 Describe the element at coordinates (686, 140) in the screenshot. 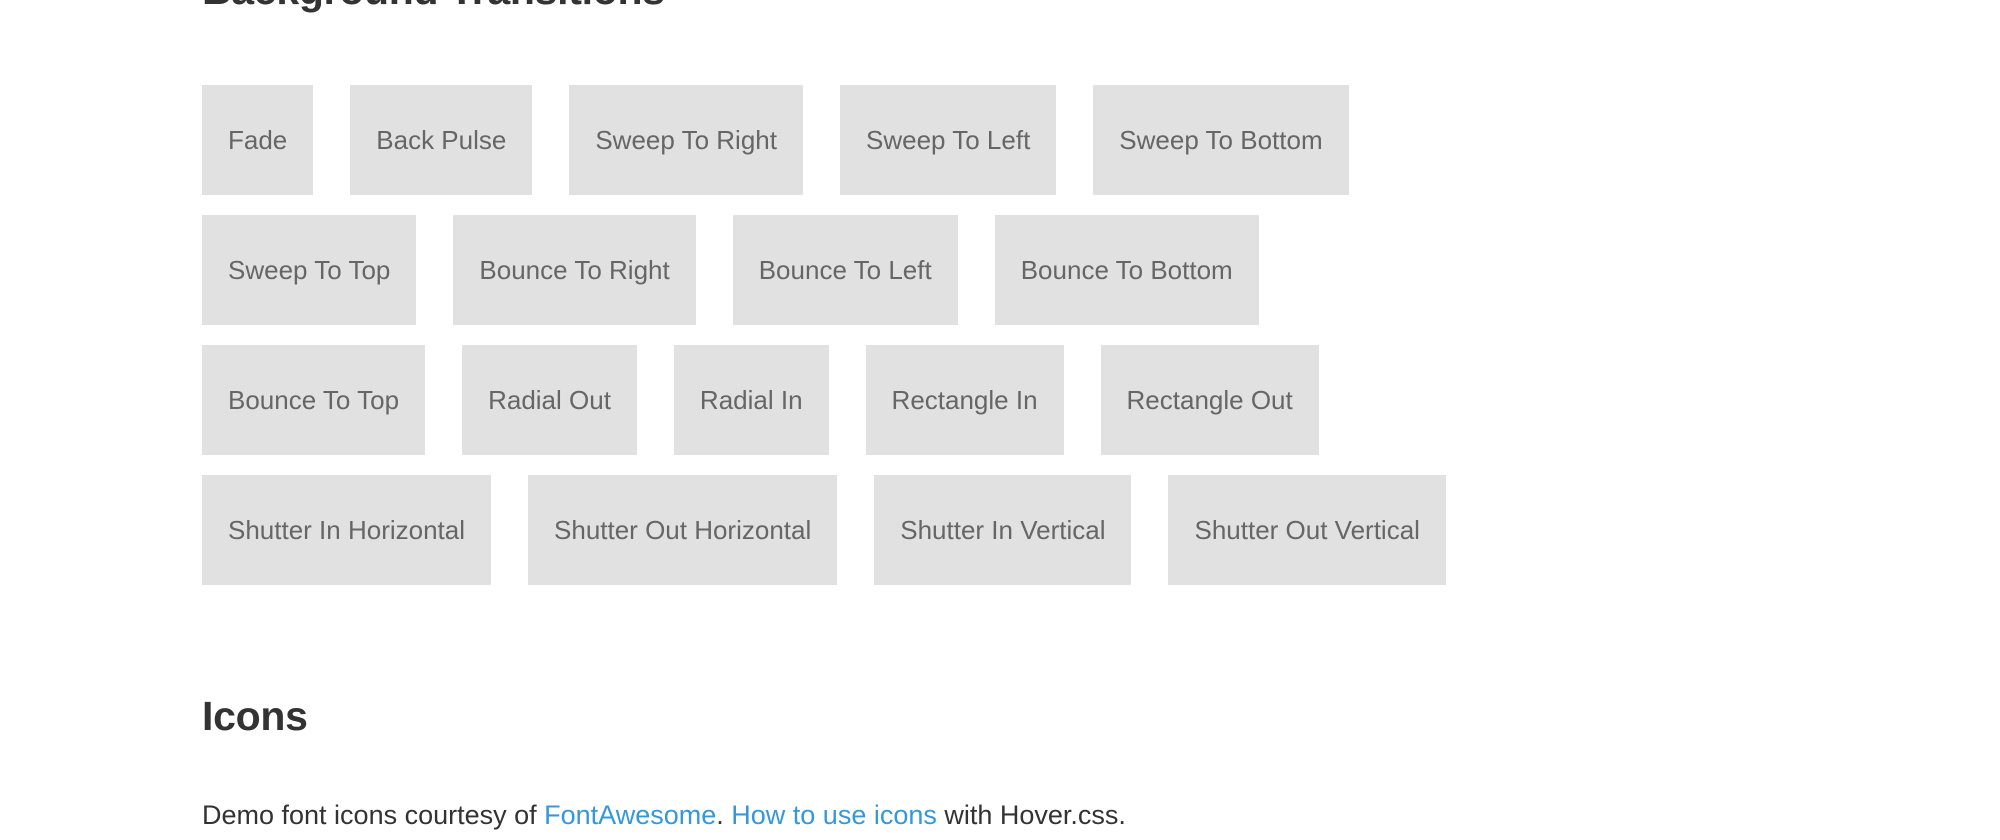

I see `transition-button-sweep-to-right: Sweep To Right` at that location.